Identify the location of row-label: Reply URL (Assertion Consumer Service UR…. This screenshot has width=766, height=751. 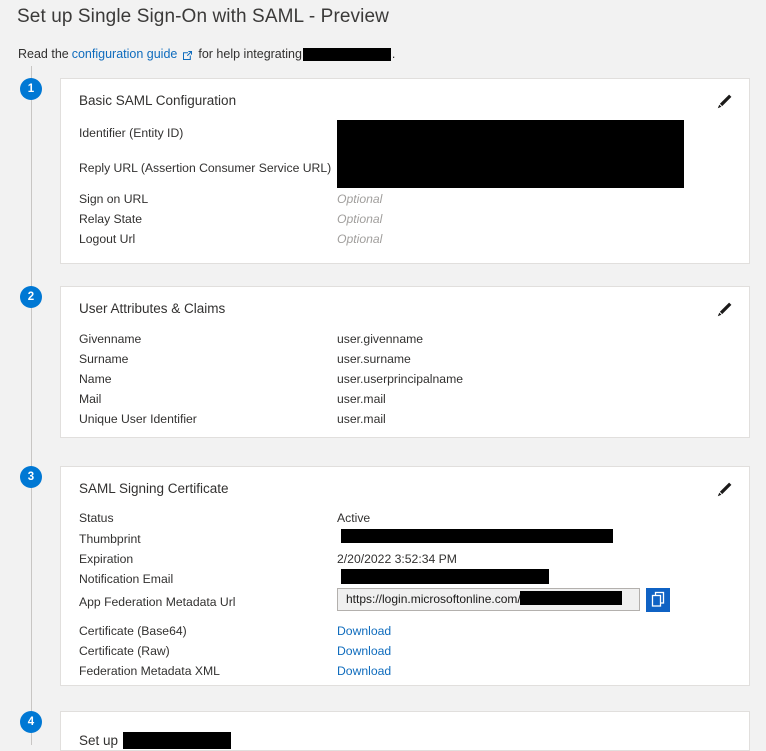
(205, 168).